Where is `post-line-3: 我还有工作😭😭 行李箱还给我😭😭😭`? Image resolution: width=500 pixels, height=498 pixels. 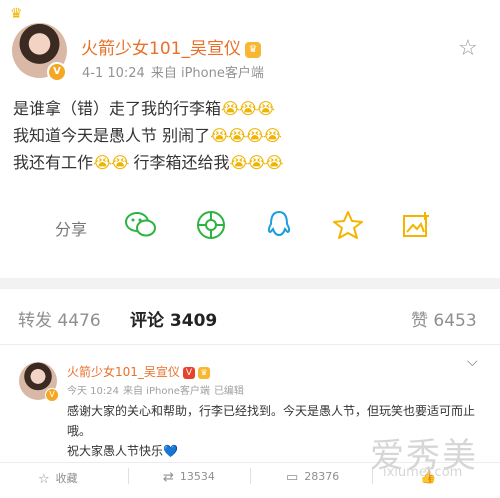
post-line-3: 我还有工作😭😭 行李箱还给我😭😭😭 is located at coordinates (148, 162).